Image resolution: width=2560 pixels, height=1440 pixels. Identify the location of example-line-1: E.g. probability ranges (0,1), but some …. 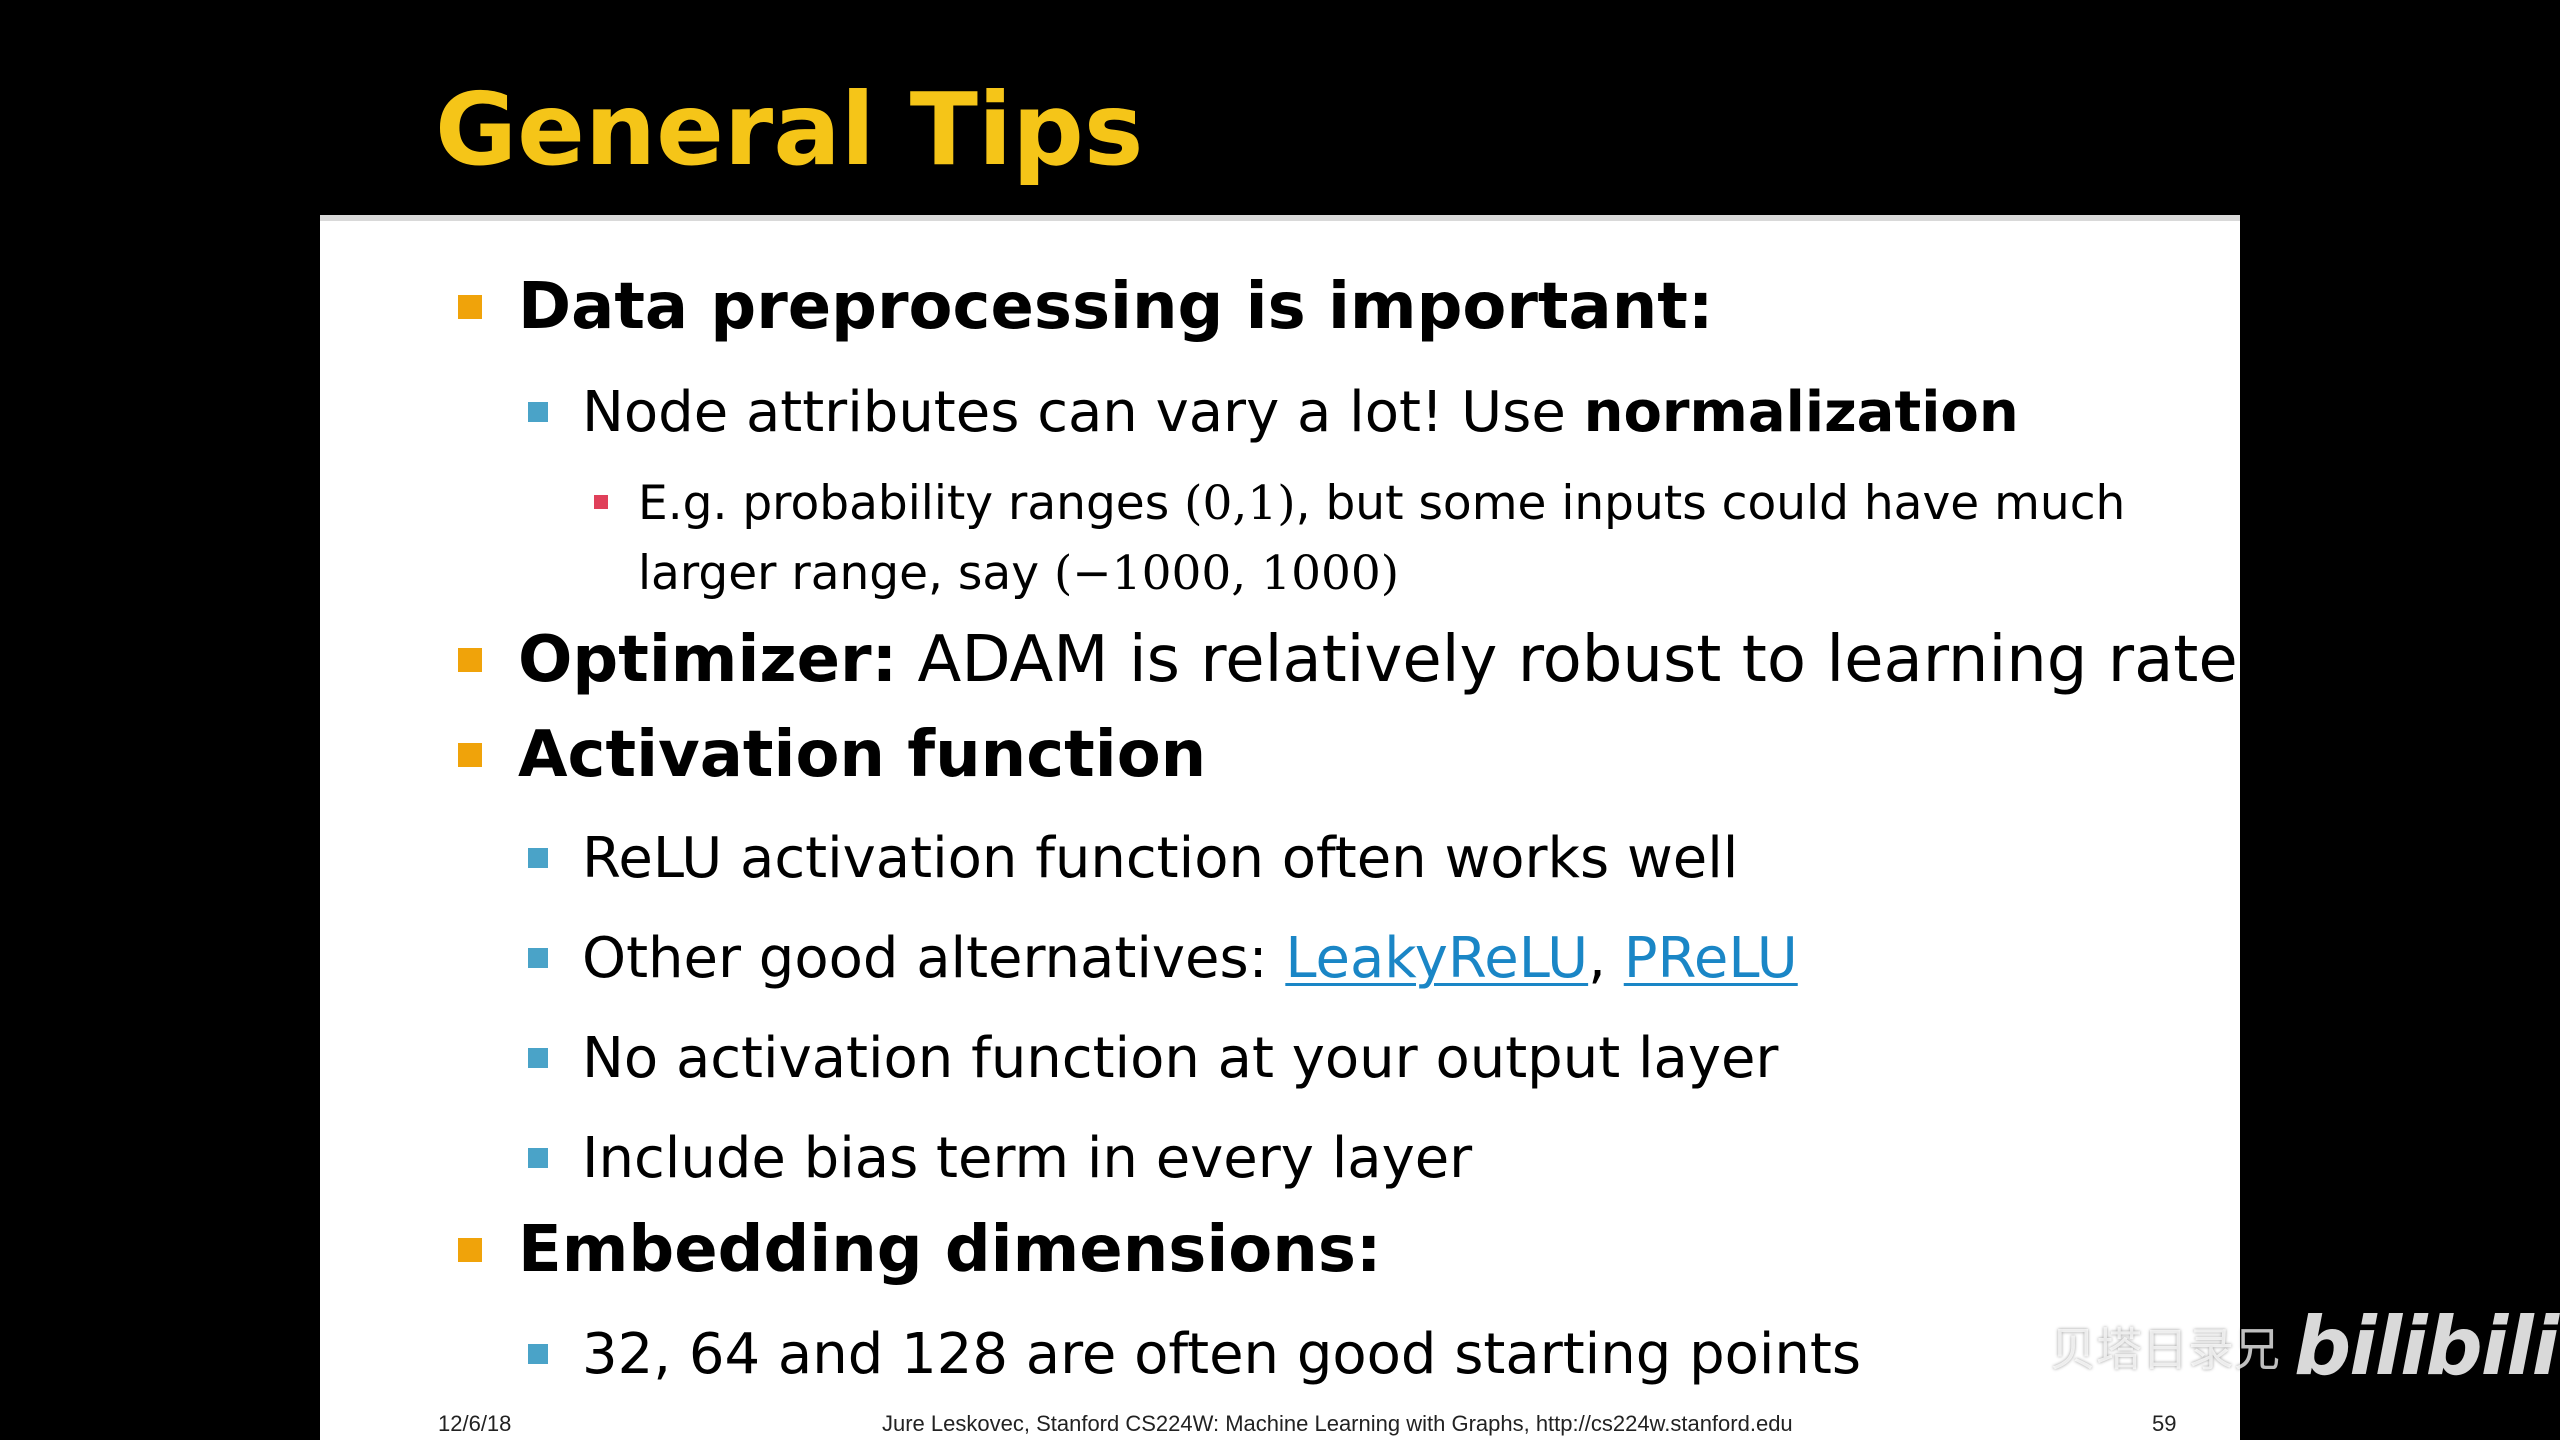
(1381, 504).